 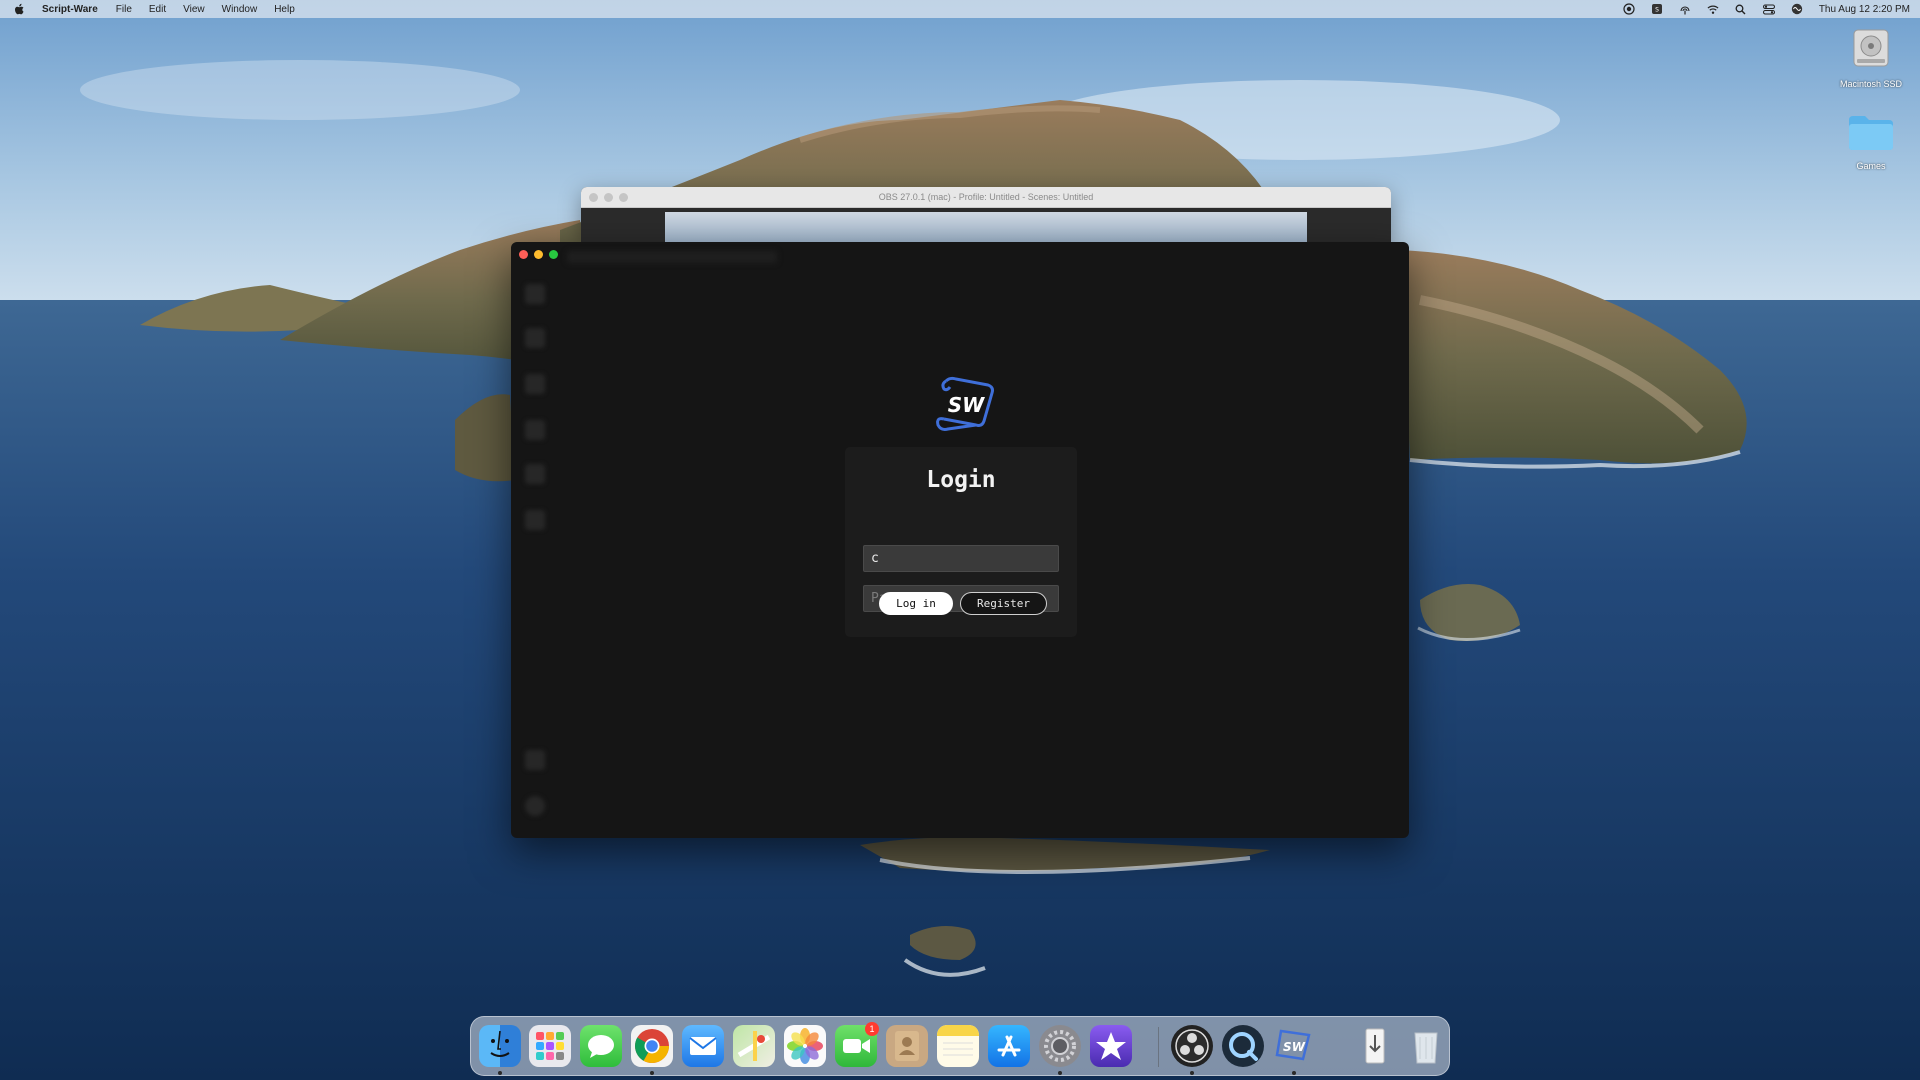 What do you see at coordinates (1741, 9) in the screenshot?
I see `spotlight-icon` at bounding box center [1741, 9].